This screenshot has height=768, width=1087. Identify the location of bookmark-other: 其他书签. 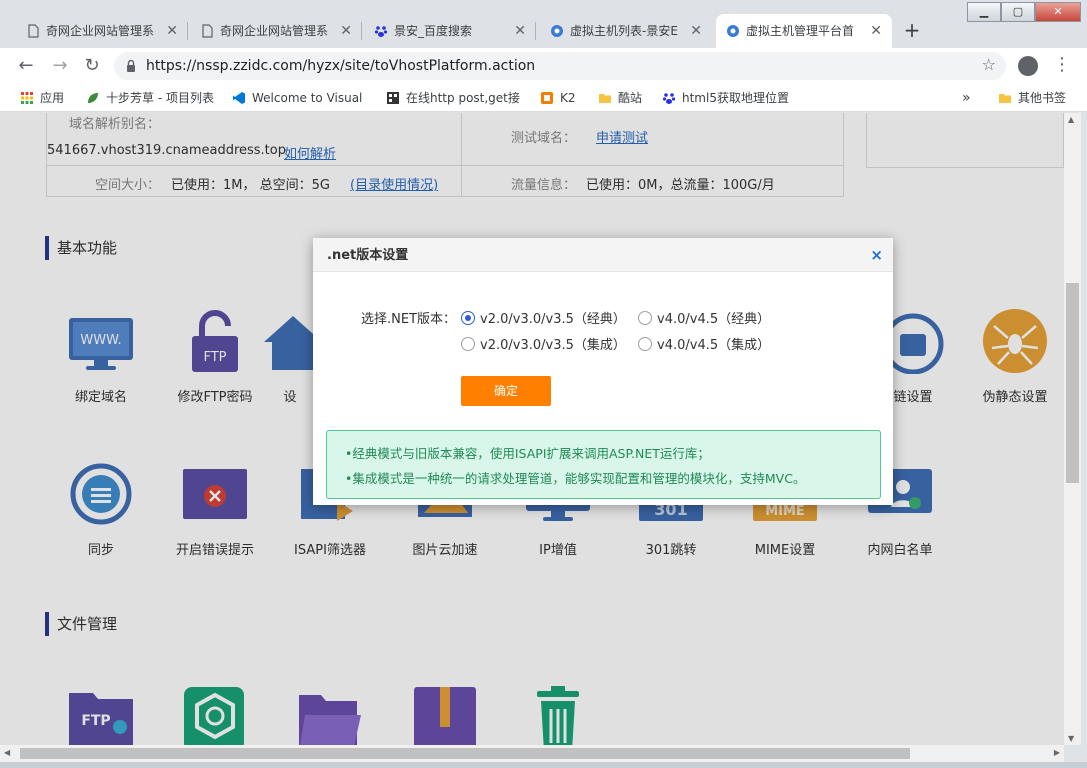
(1032, 98).